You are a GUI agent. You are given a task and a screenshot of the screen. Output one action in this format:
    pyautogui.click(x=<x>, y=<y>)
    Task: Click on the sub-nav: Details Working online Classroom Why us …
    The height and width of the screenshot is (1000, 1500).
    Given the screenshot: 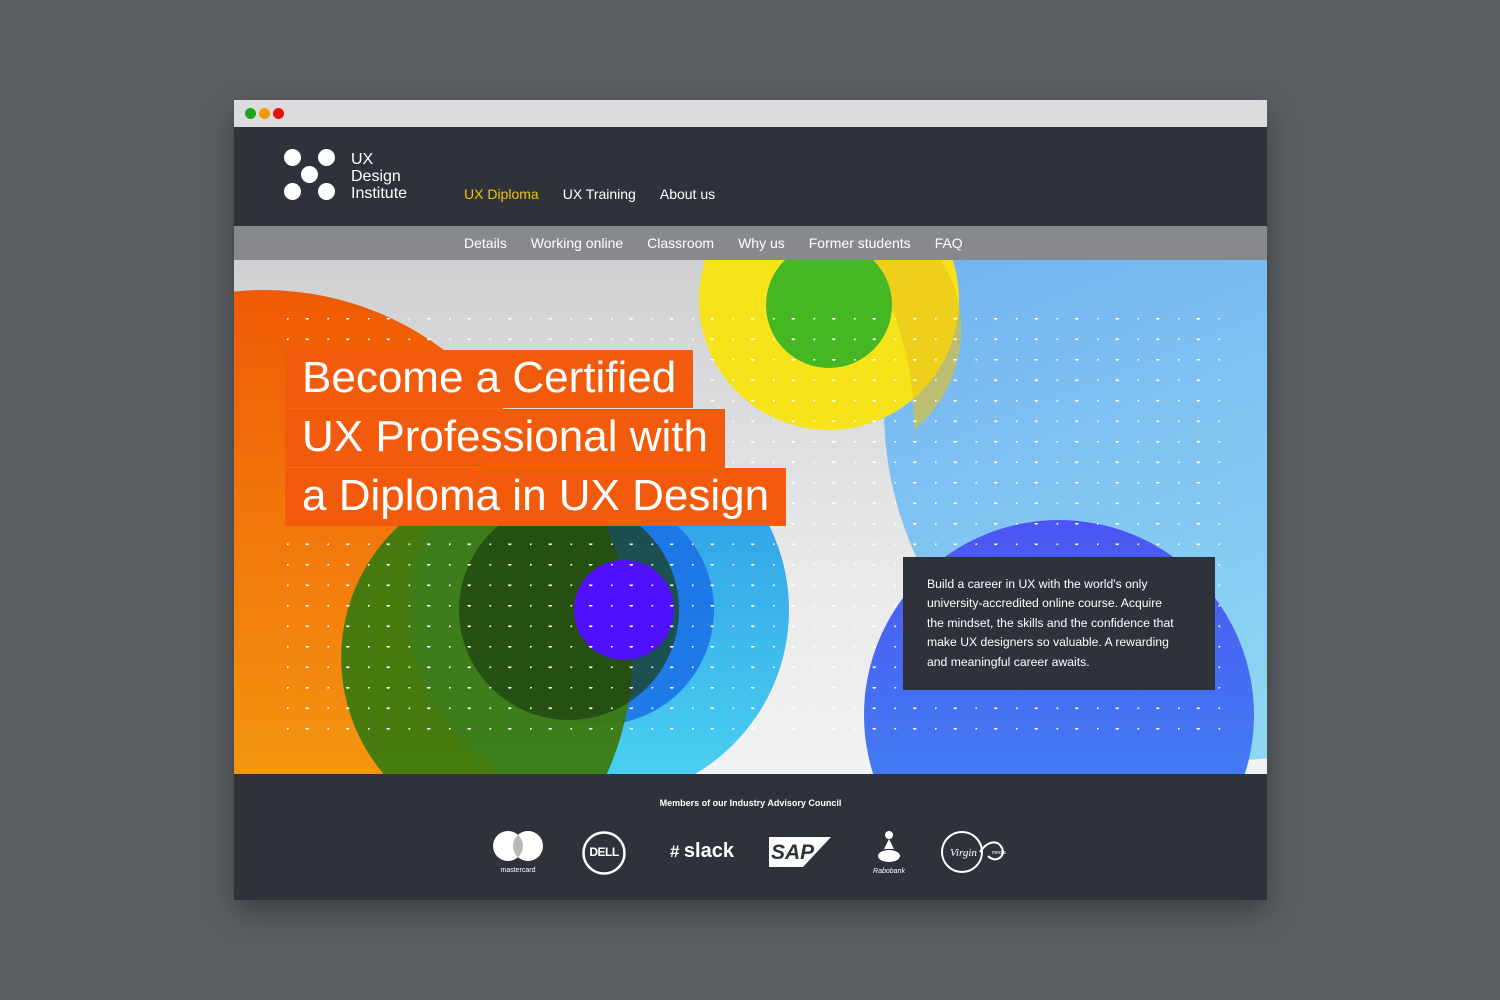 What is the action you would take?
    pyautogui.click(x=750, y=243)
    